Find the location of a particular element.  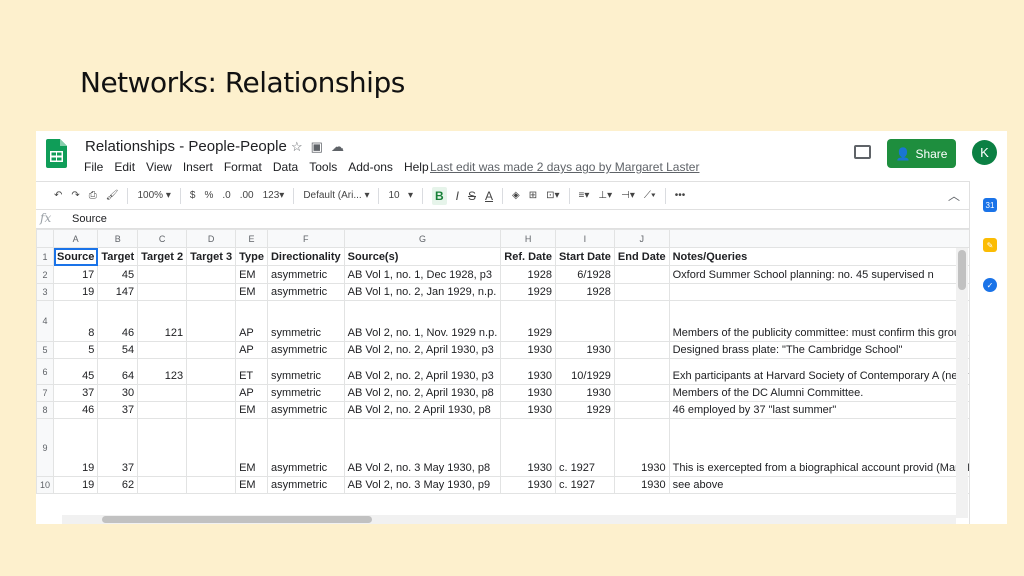

move-folder-icon: ▣ is located at coordinates (317, 147).